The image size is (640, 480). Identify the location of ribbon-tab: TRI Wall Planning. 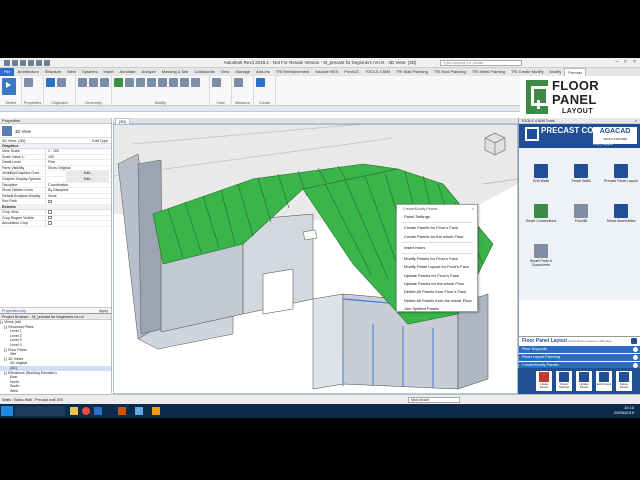
(412, 72).